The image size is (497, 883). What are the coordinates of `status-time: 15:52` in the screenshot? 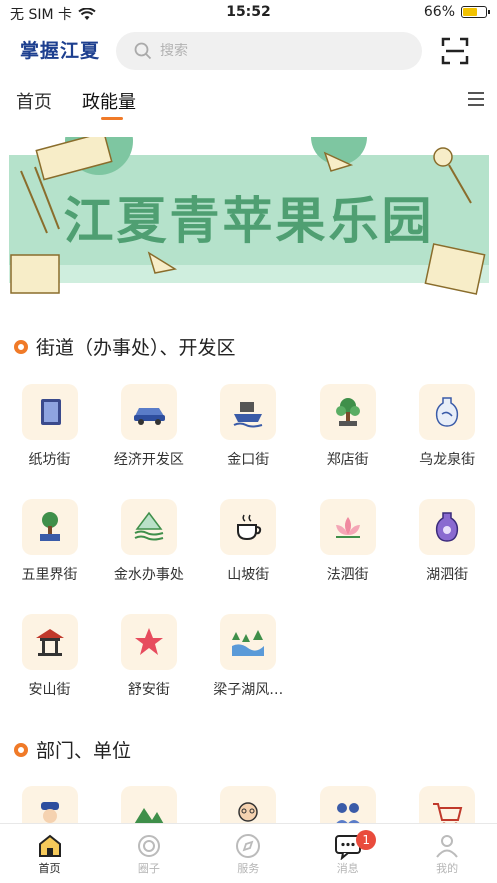 It's located at (248, 12).